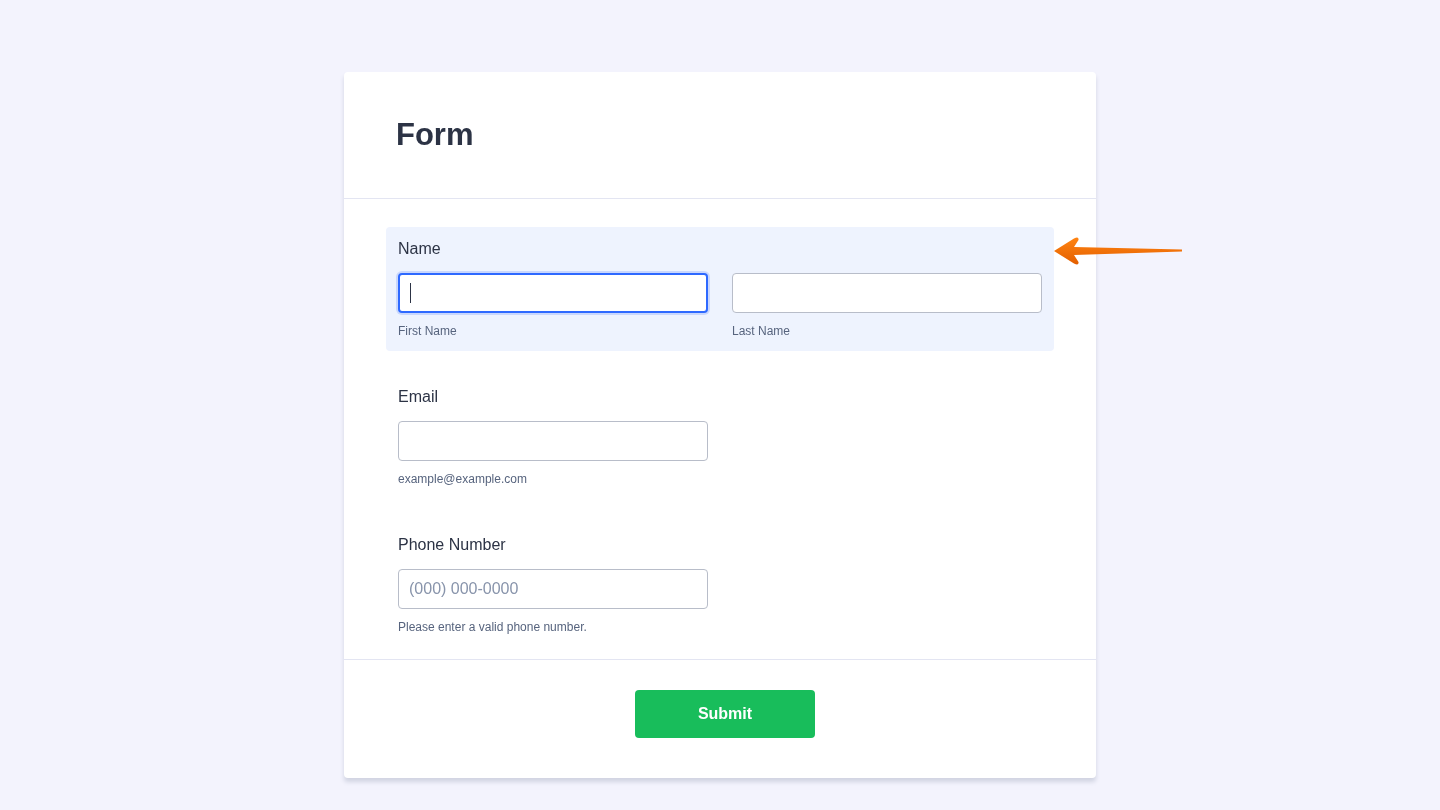 The image size is (1440, 810). I want to click on field-sublabel: example@example.com, so click(463, 479).